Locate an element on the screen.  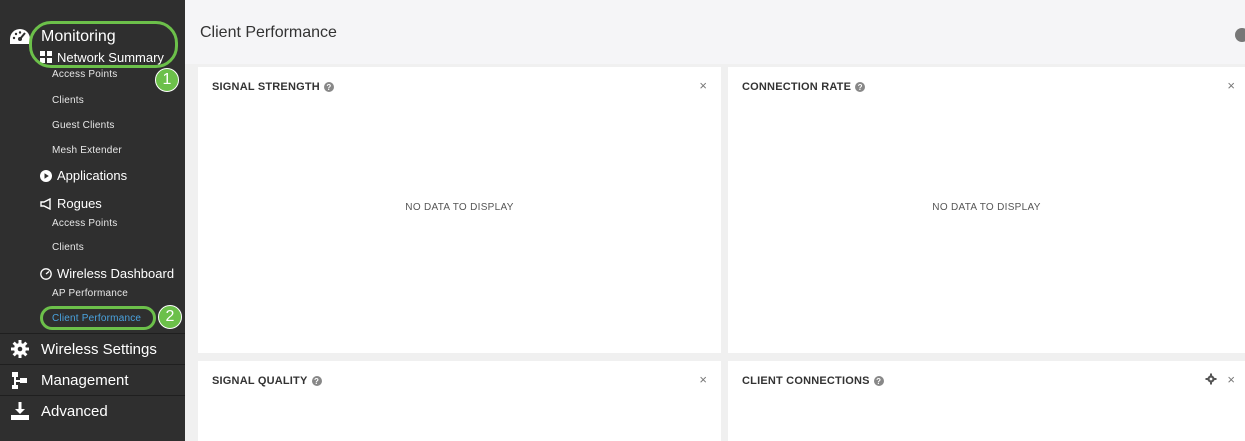
menu-wireless-settings: Wireless Settings is located at coordinates (92, 348).